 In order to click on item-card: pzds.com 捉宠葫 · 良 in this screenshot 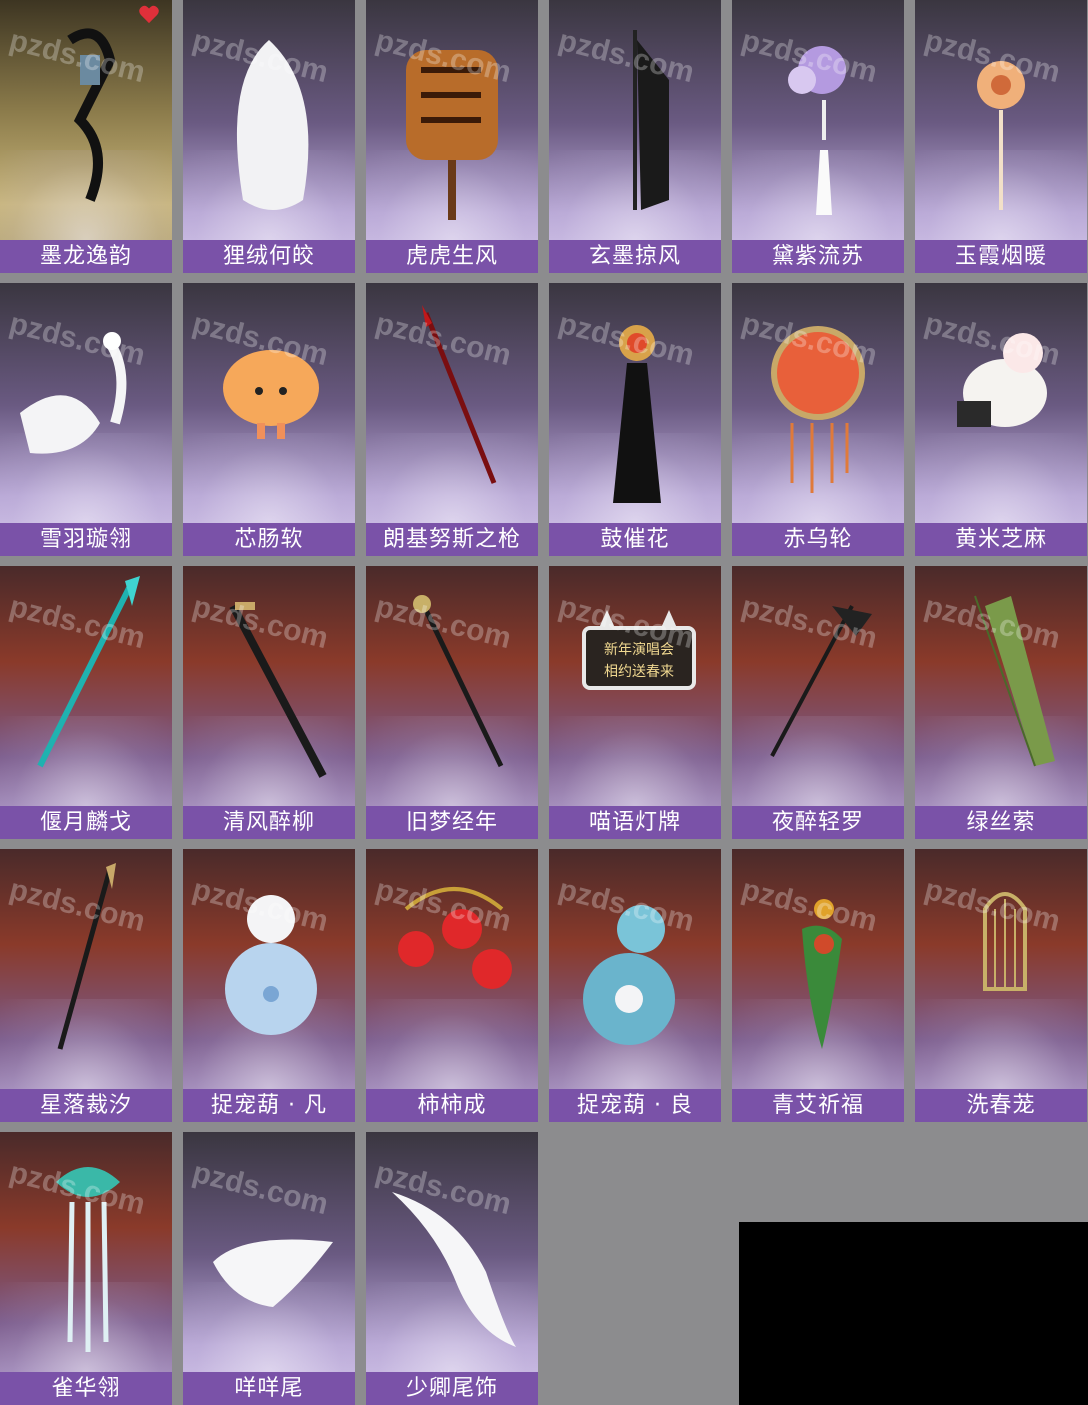, I will do `click(635, 985)`.